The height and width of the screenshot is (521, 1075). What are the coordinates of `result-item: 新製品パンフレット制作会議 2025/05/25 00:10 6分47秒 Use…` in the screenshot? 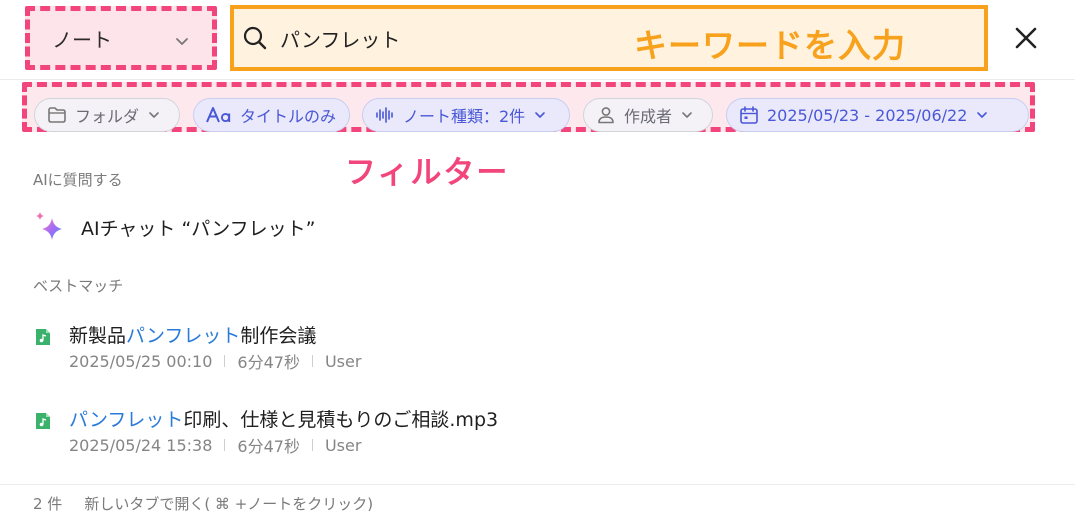 It's located at (383, 349).